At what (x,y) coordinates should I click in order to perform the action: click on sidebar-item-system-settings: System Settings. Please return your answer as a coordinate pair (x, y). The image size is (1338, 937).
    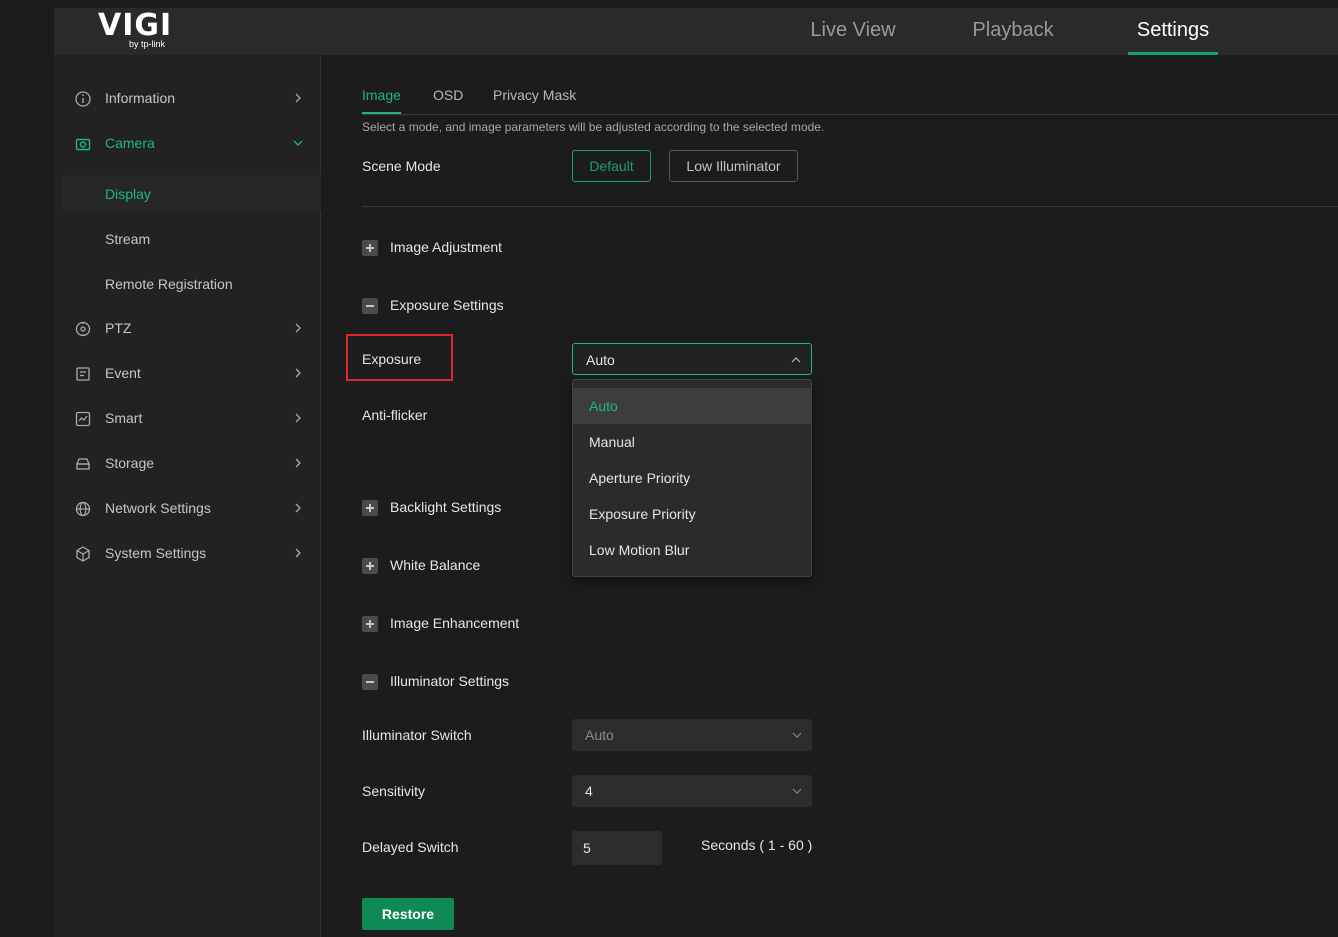
    Looking at the image, I should click on (187, 554).